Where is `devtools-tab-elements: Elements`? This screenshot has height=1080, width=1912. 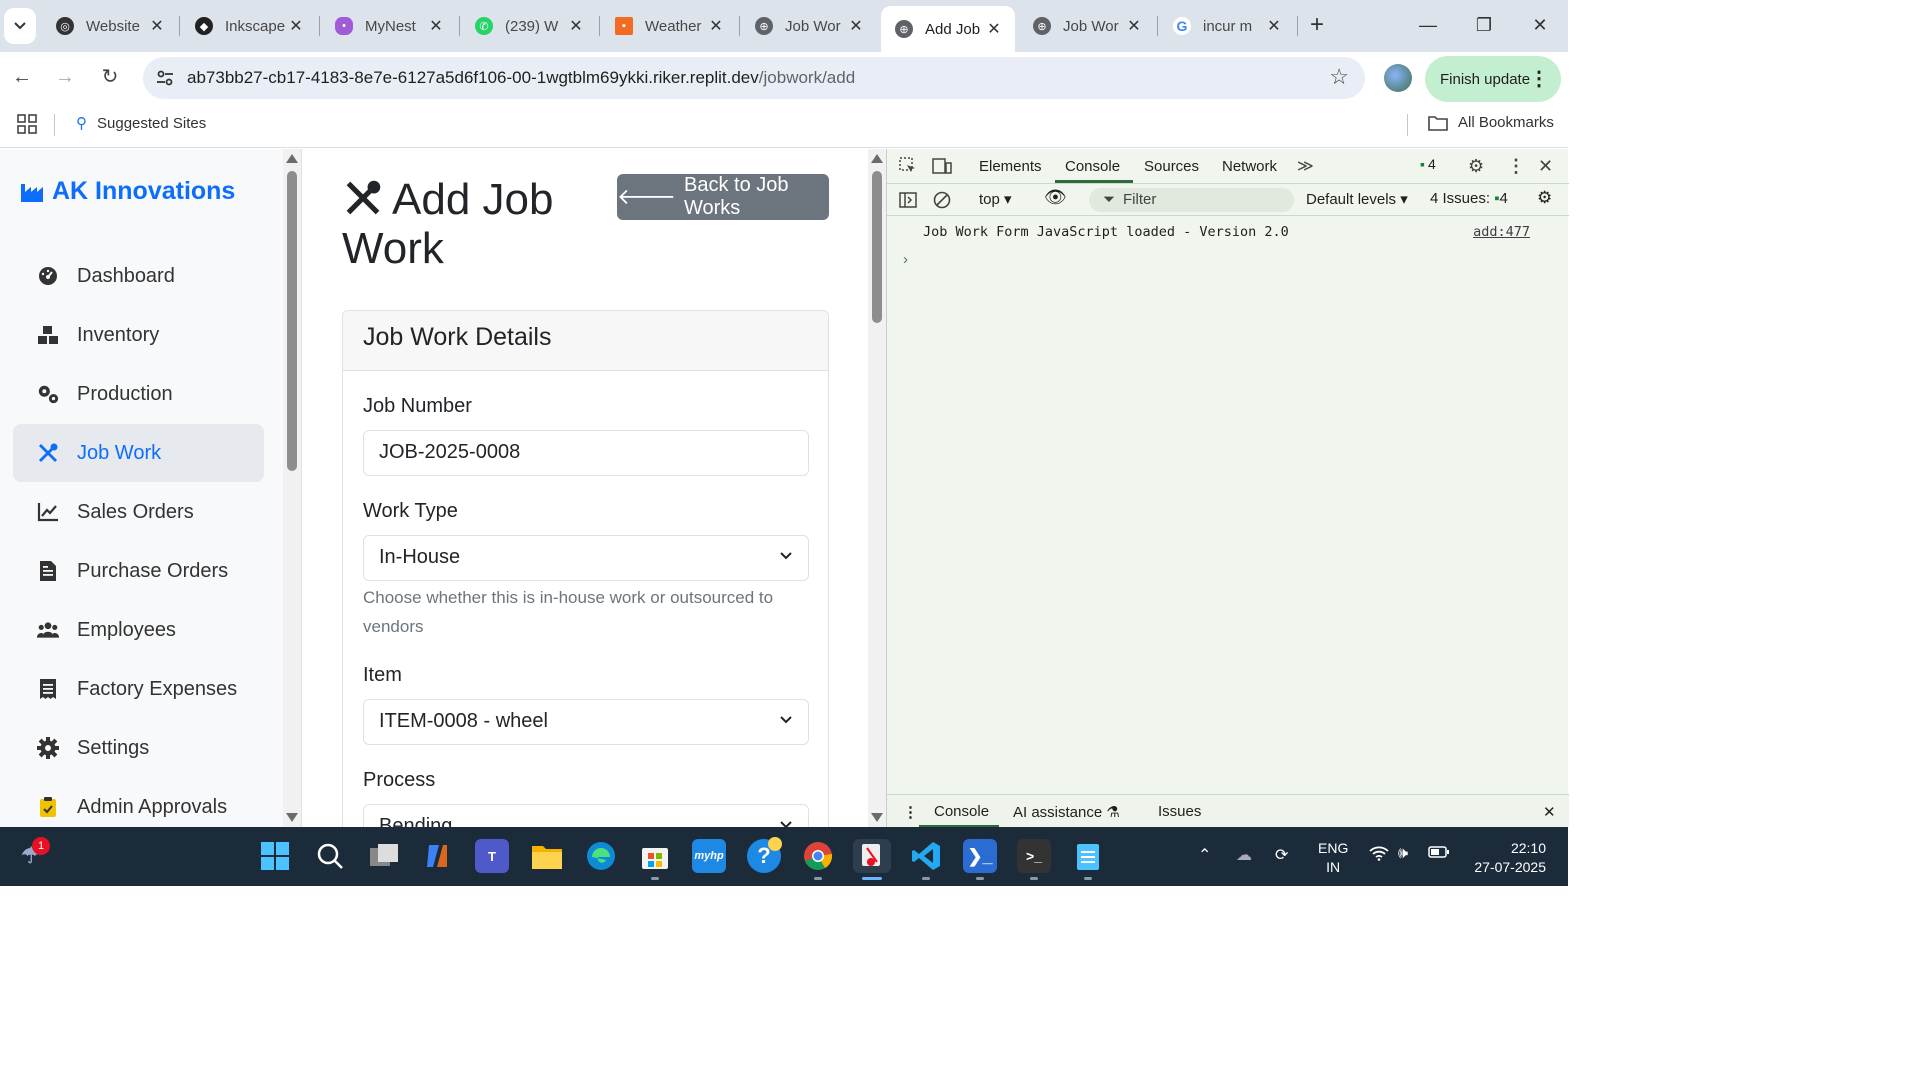
devtools-tab-elements: Elements is located at coordinates (1010, 166).